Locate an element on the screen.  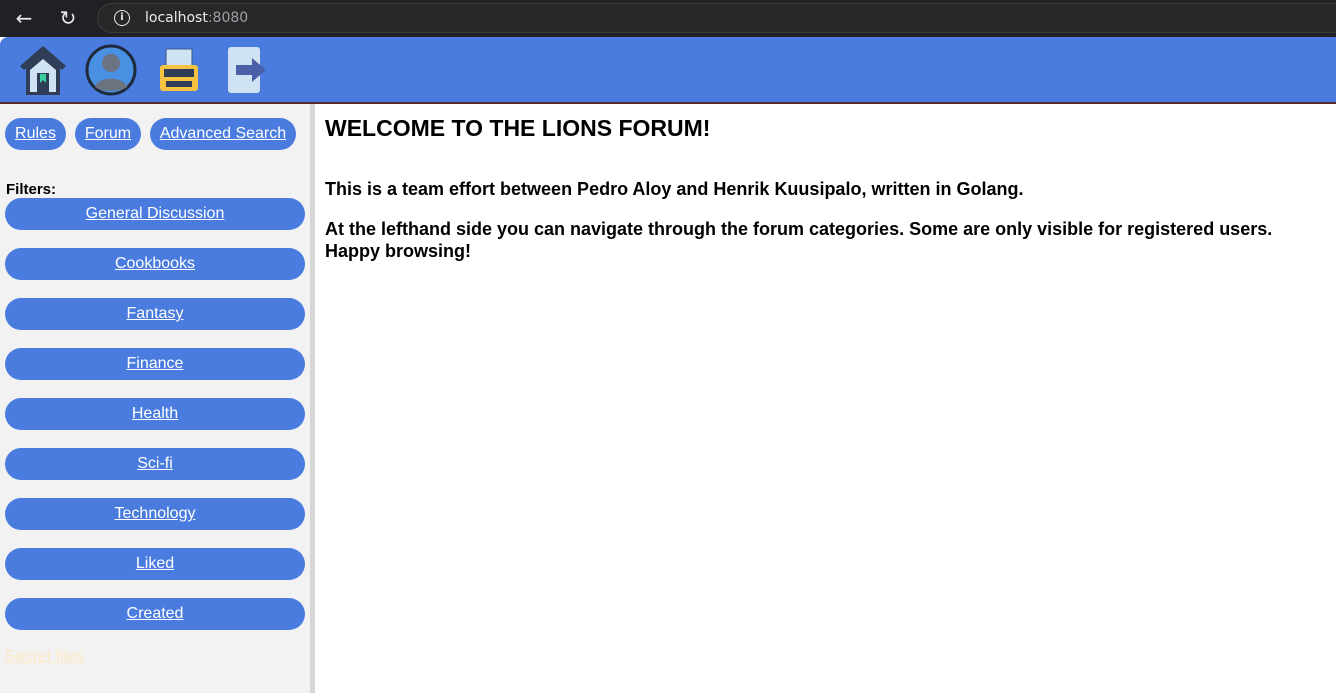
category-finance: Finance is located at coordinates (155, 364).